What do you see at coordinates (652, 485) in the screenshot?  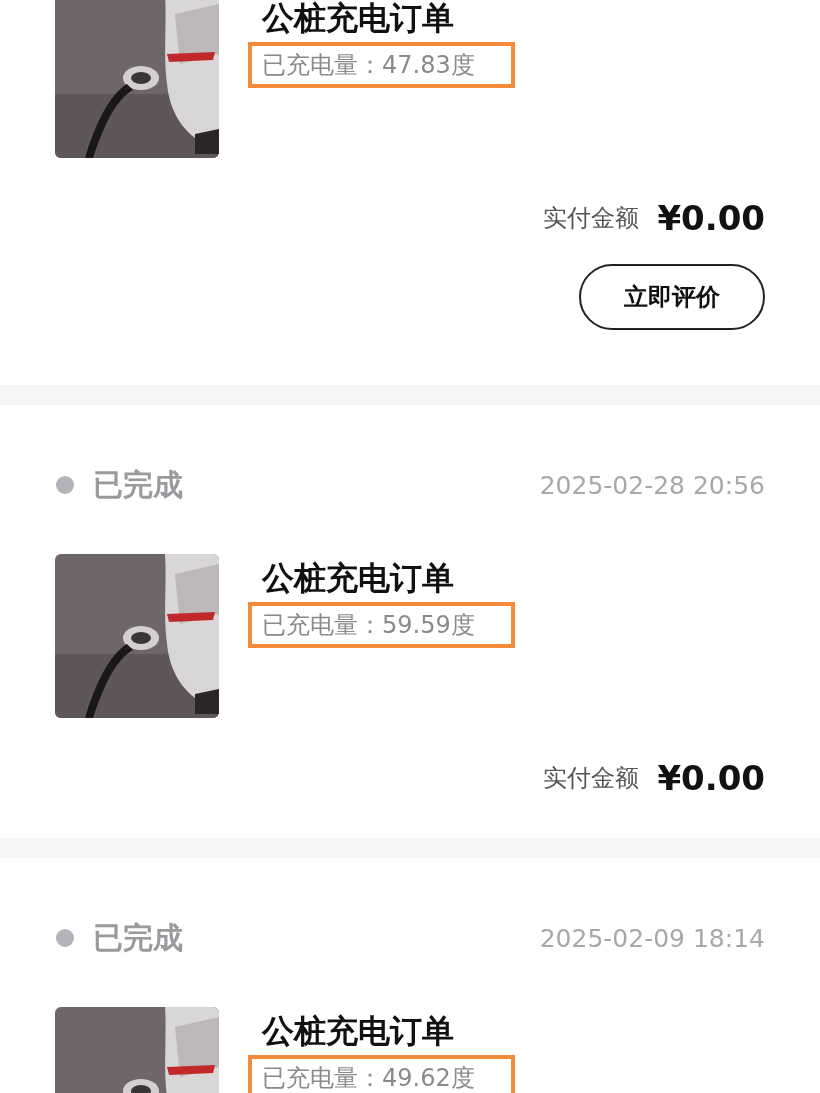 I see `order-time: 2025-02-28 20:56` at bounding box center [652, 485].